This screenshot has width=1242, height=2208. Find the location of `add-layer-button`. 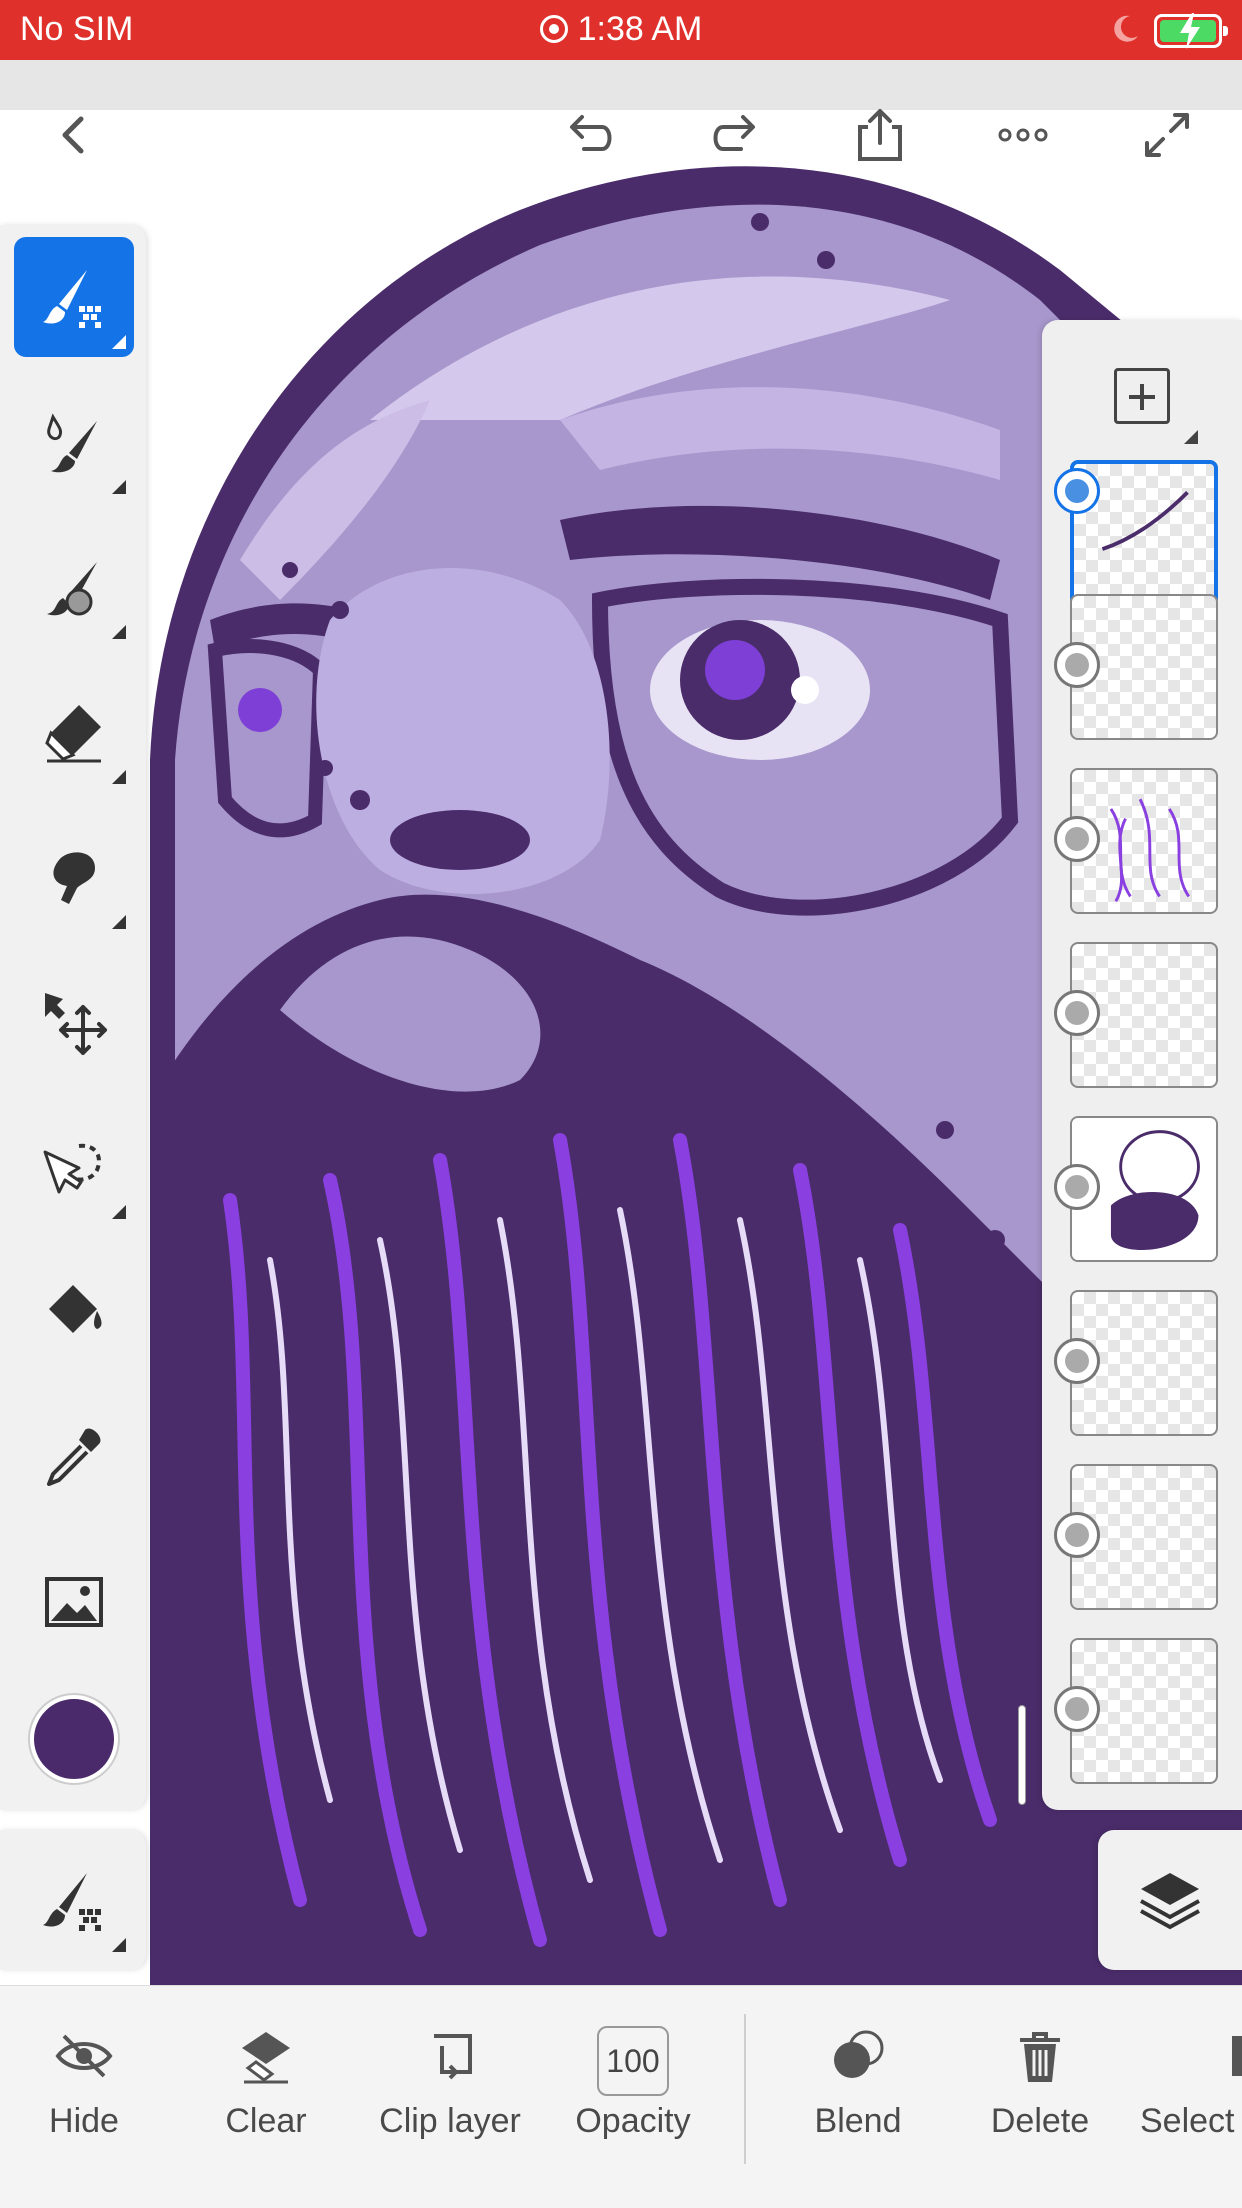

add-layer-button is located at coordinates (1142, 396).